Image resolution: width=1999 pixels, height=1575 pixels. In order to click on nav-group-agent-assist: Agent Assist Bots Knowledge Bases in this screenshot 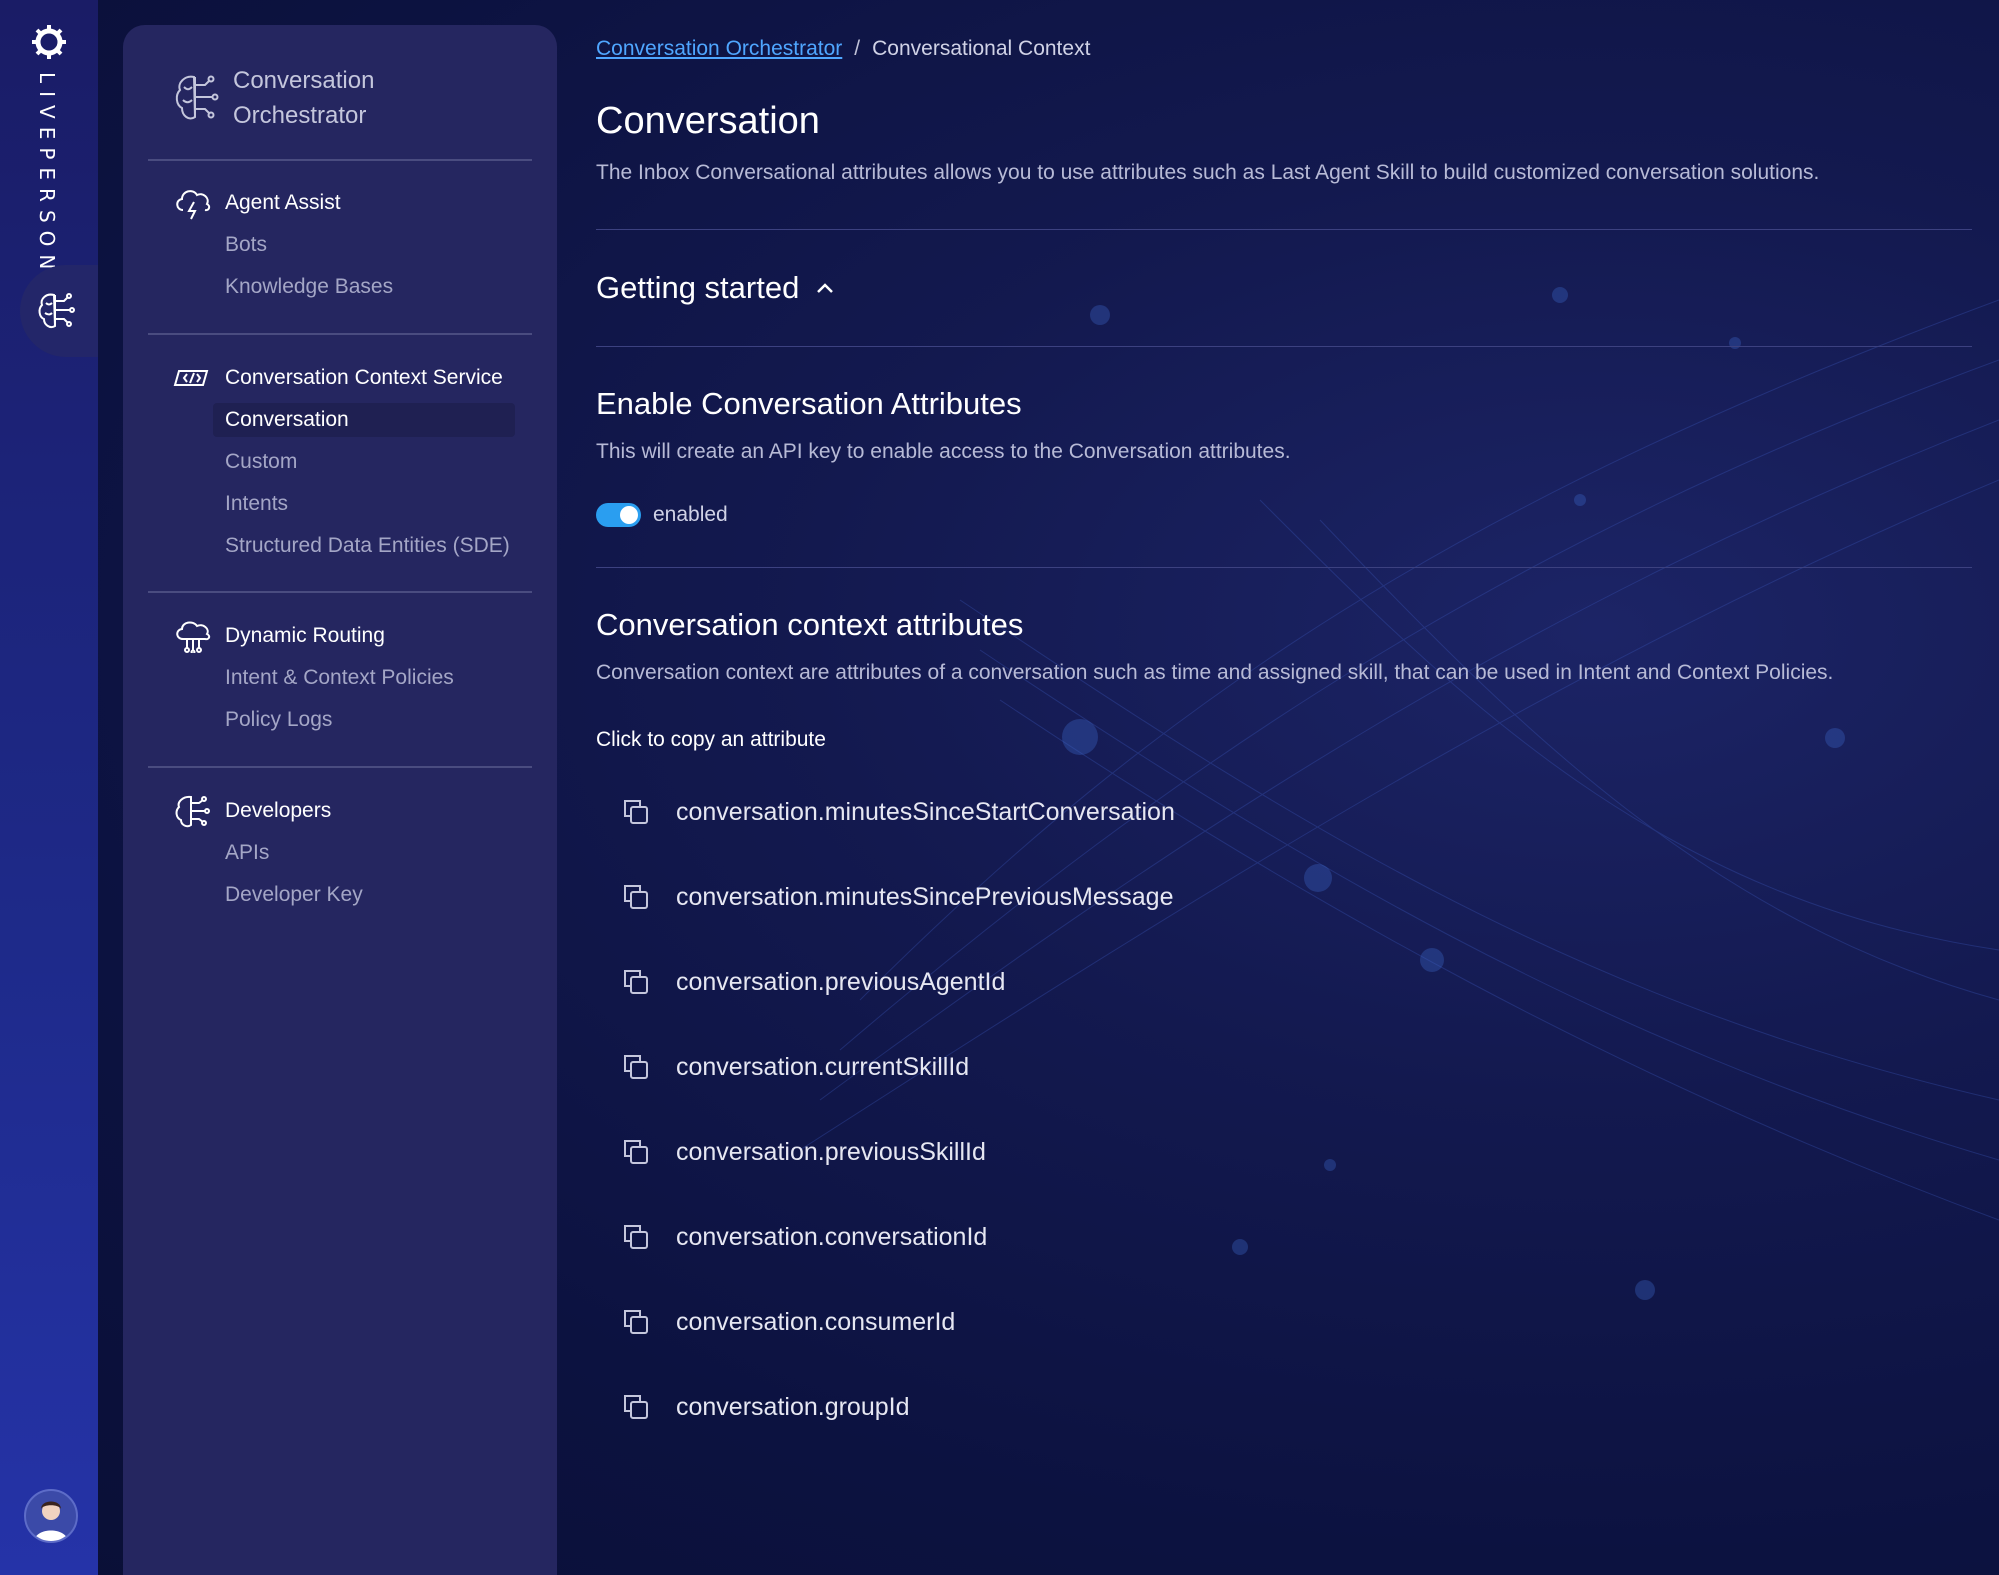, I will do `click(344, 245)`.